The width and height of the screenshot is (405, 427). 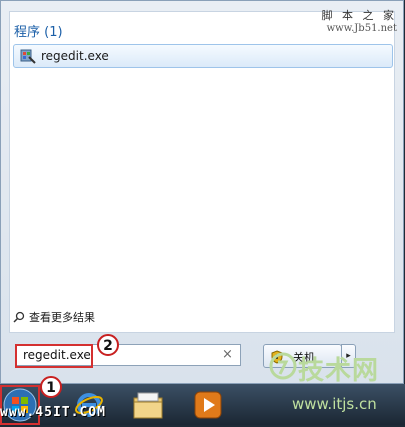 What do you see at coordinates (62, 317) in the screenshot?
I see `see-more-label: 查看更多结果` at bounding box center [62, 317].